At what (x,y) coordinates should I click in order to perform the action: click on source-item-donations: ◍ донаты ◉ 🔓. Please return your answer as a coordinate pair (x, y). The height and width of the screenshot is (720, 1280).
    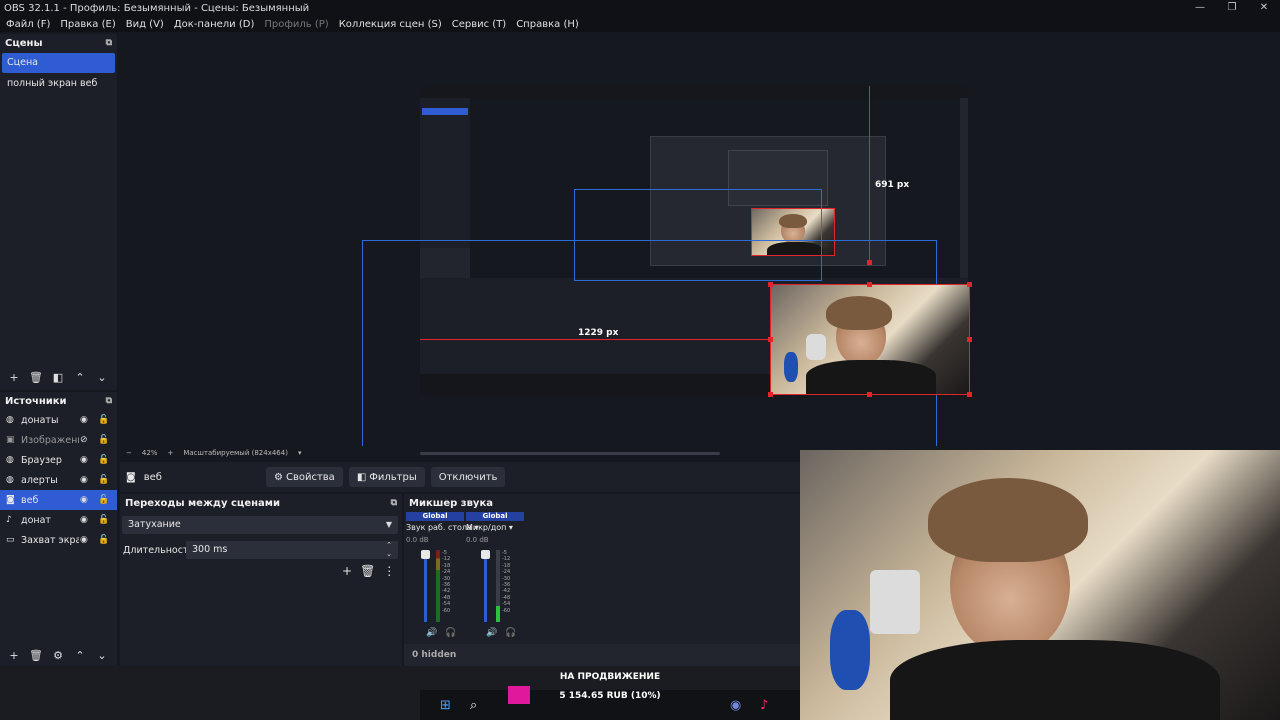
    Looking at the image, I should click on (58, 420).